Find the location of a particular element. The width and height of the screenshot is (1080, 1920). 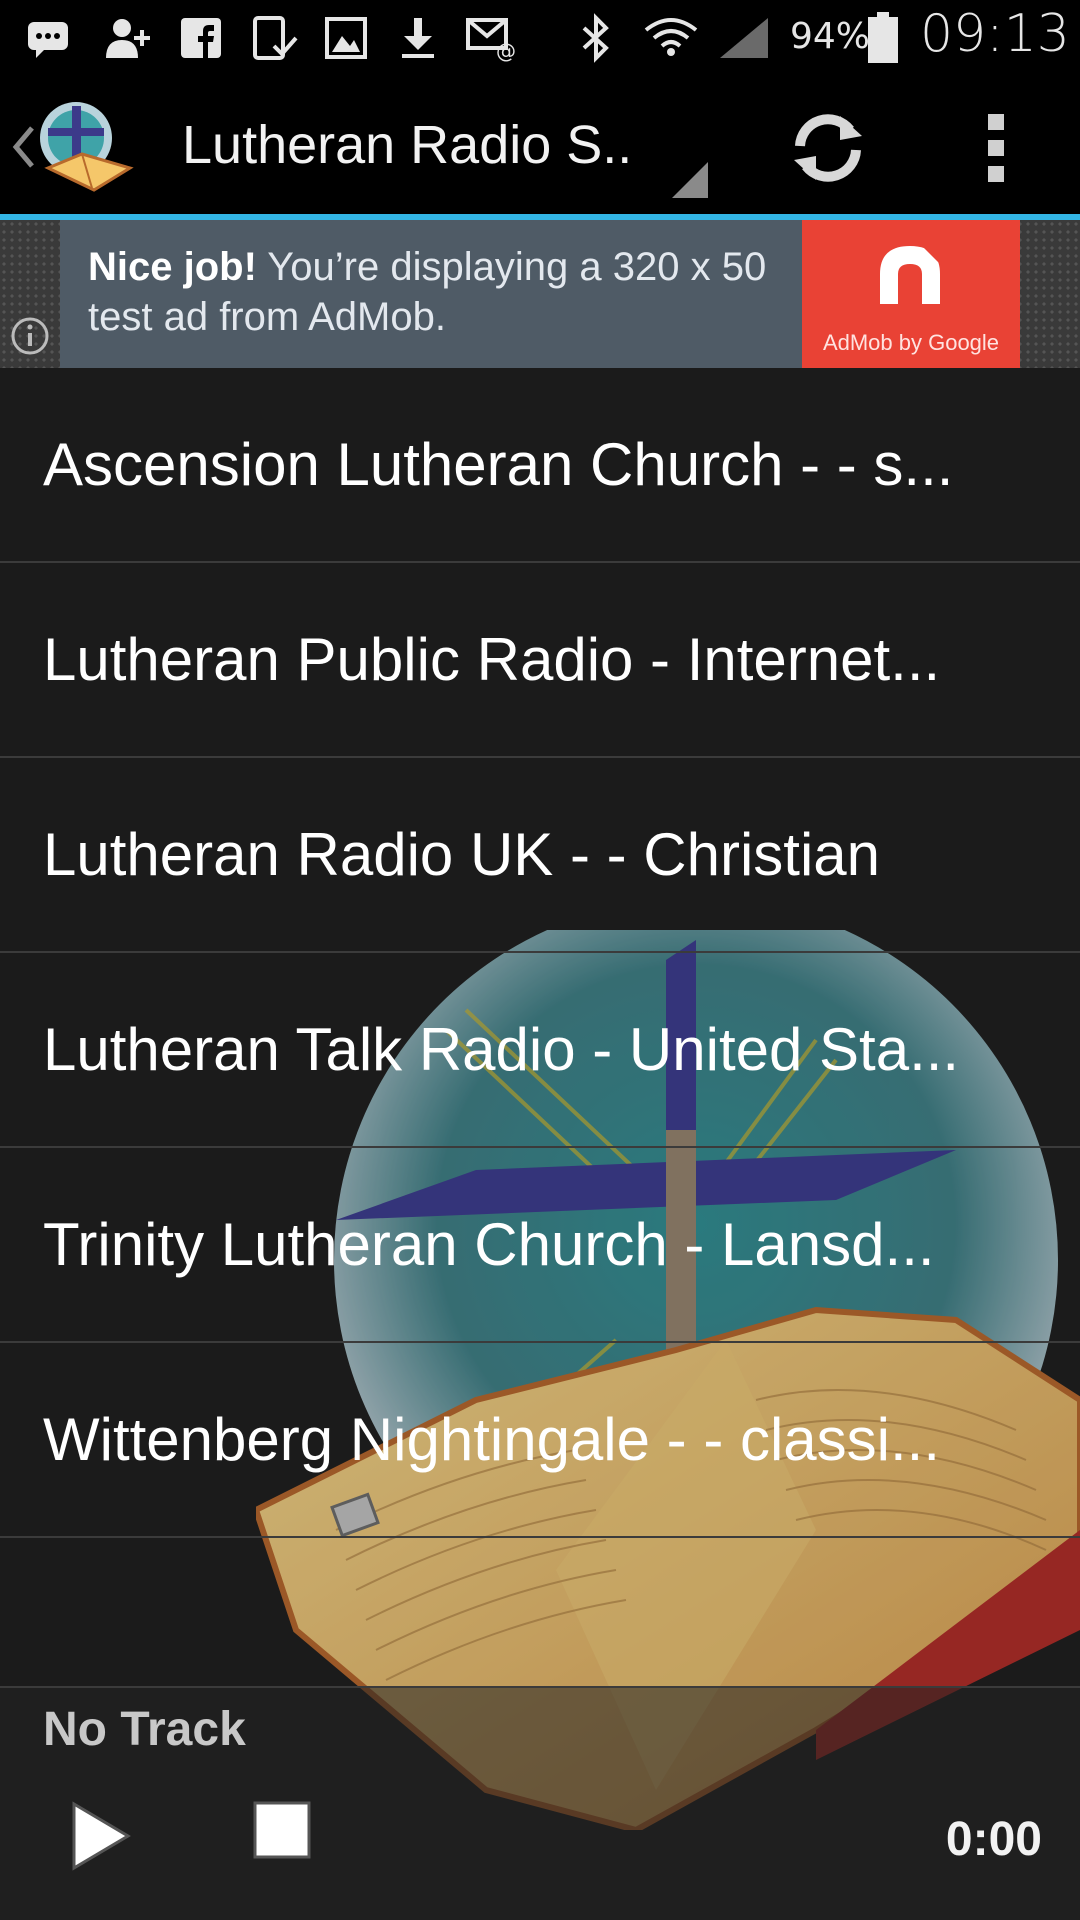

stop-icon is located at coordinates (282, 1830).